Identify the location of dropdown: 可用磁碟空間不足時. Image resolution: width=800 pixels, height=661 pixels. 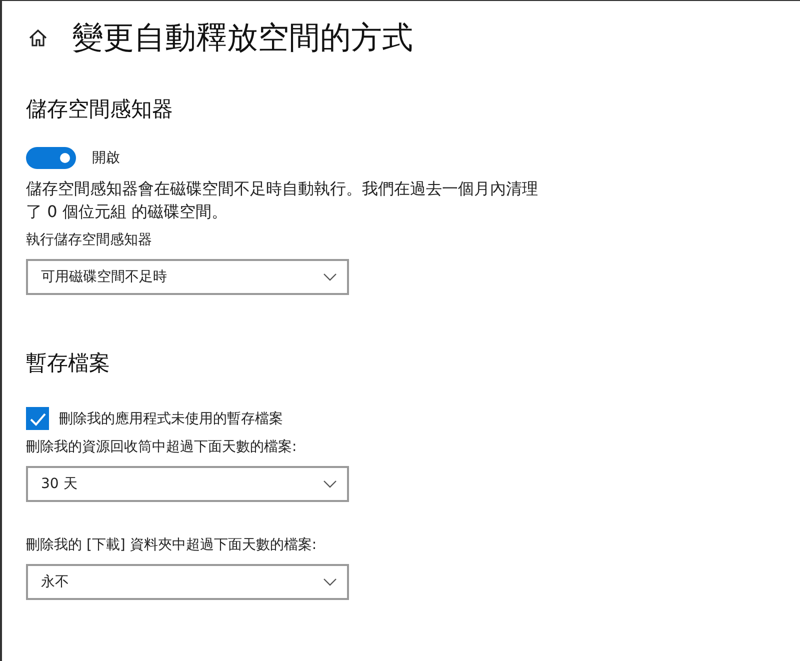
(187, 277).